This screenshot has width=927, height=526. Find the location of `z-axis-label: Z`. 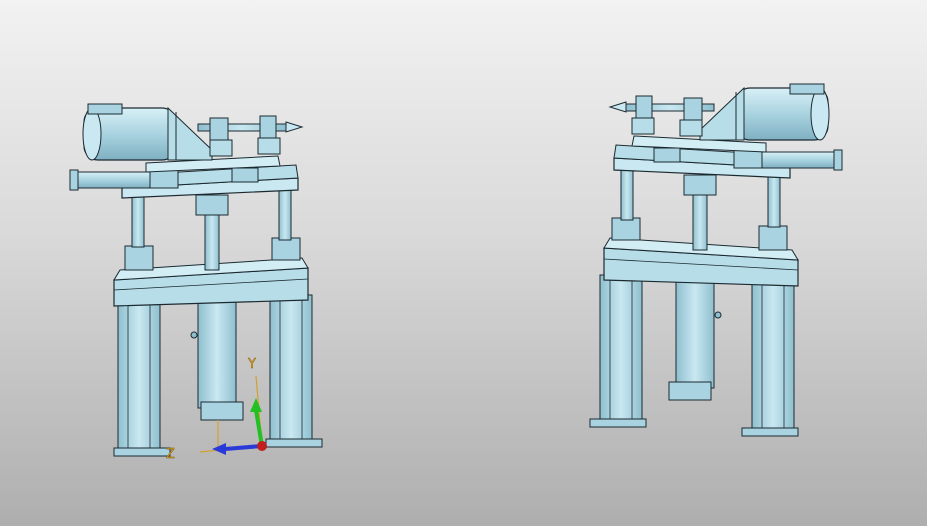

z-axis-label: Z is located at coordinates (170, 454).